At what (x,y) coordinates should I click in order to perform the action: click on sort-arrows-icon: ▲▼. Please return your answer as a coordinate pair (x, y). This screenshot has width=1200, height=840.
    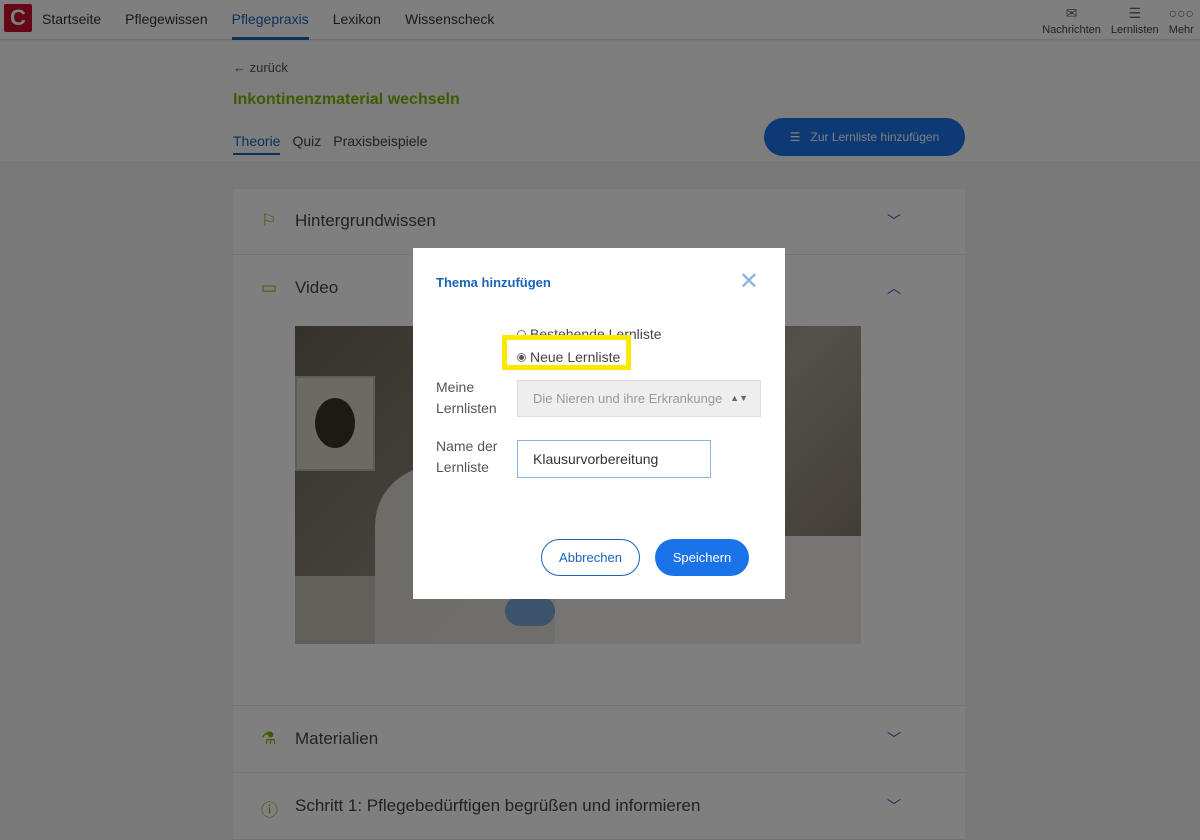
    Looking at the image, I should click on (739, 398).